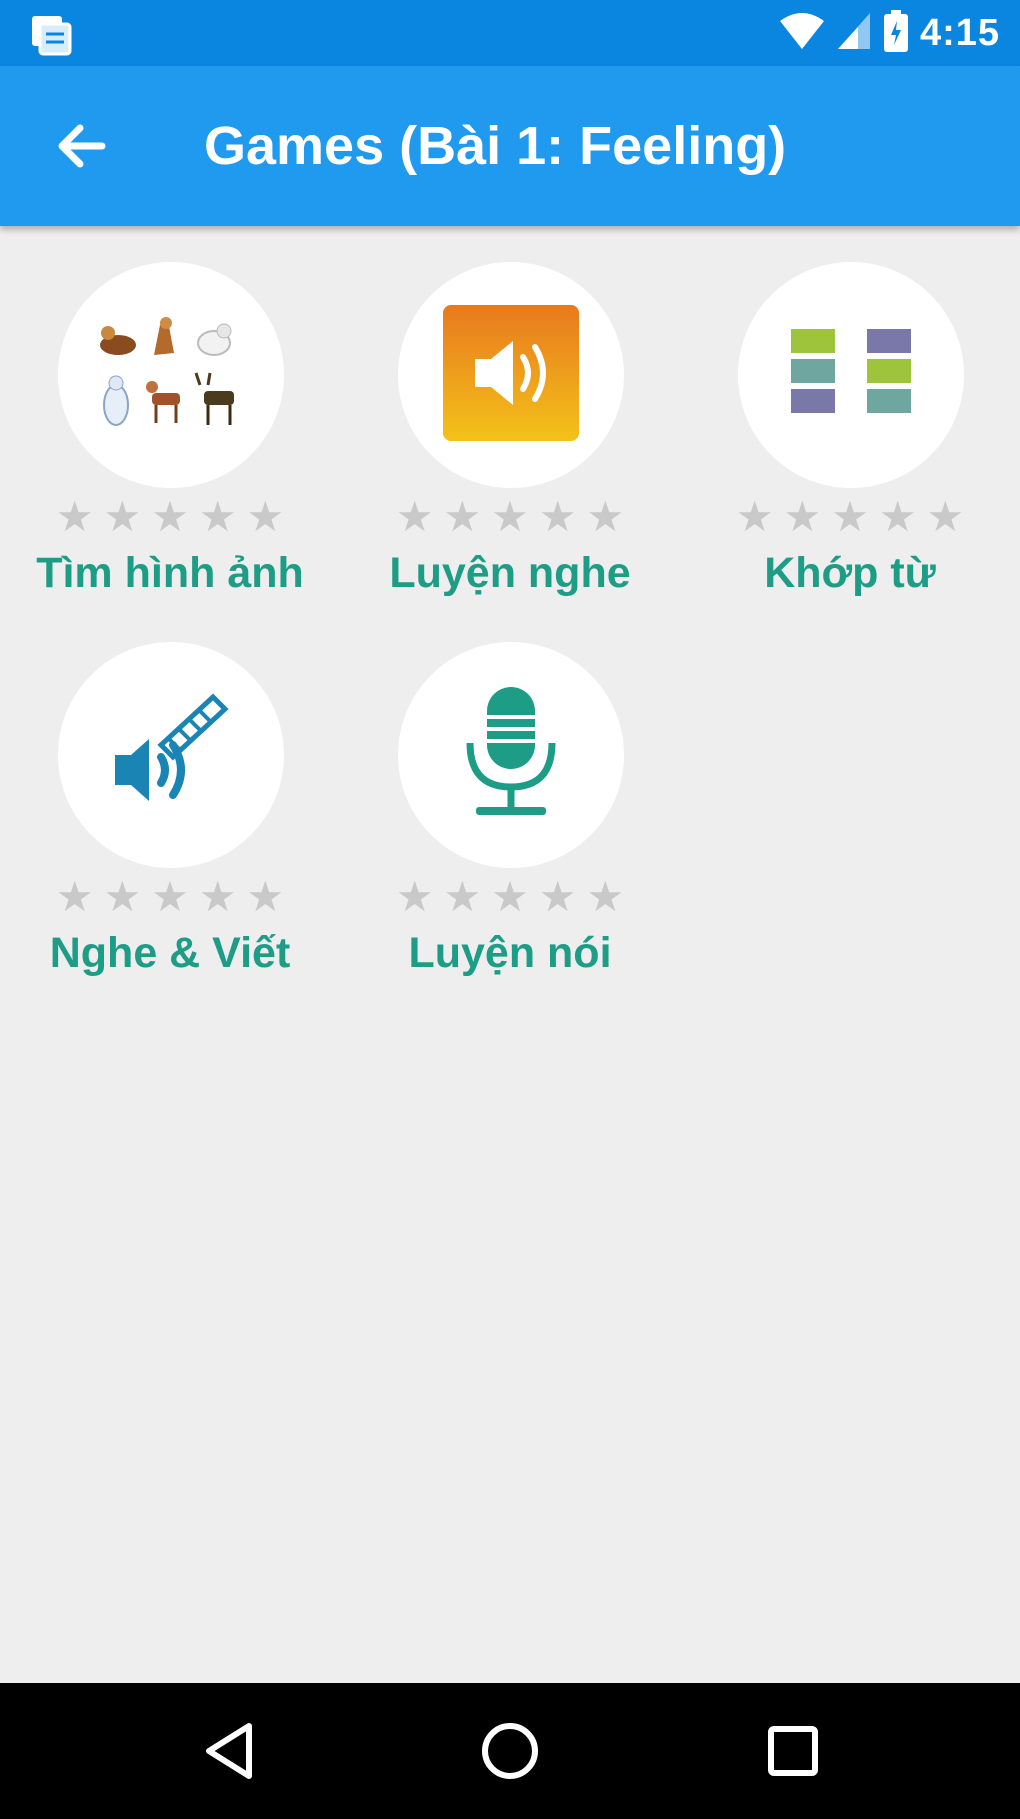  I want to click on match-words-icon, so click(851, 375).